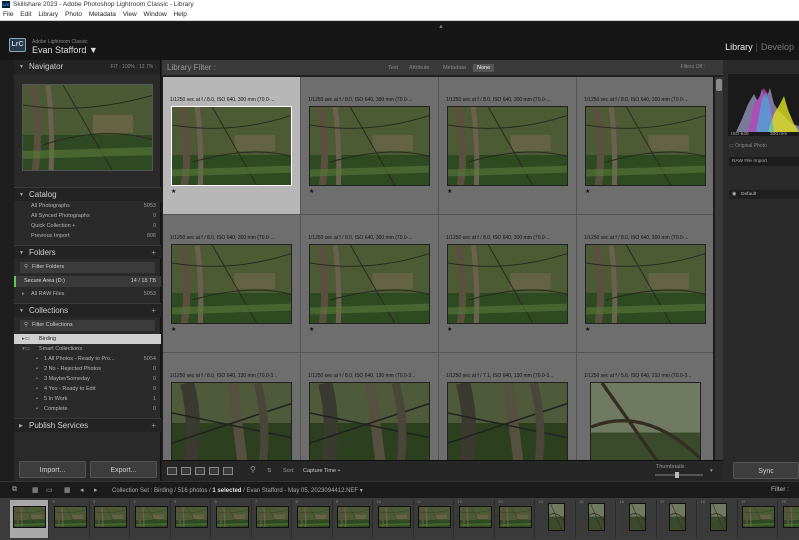 Image resolution: width=799 pixels, height=540 pixels. What do you see at coordinates (677, 518) in the screenshot?
I see `filmstrip-thumb: 17` at bounding box center [677, 518].